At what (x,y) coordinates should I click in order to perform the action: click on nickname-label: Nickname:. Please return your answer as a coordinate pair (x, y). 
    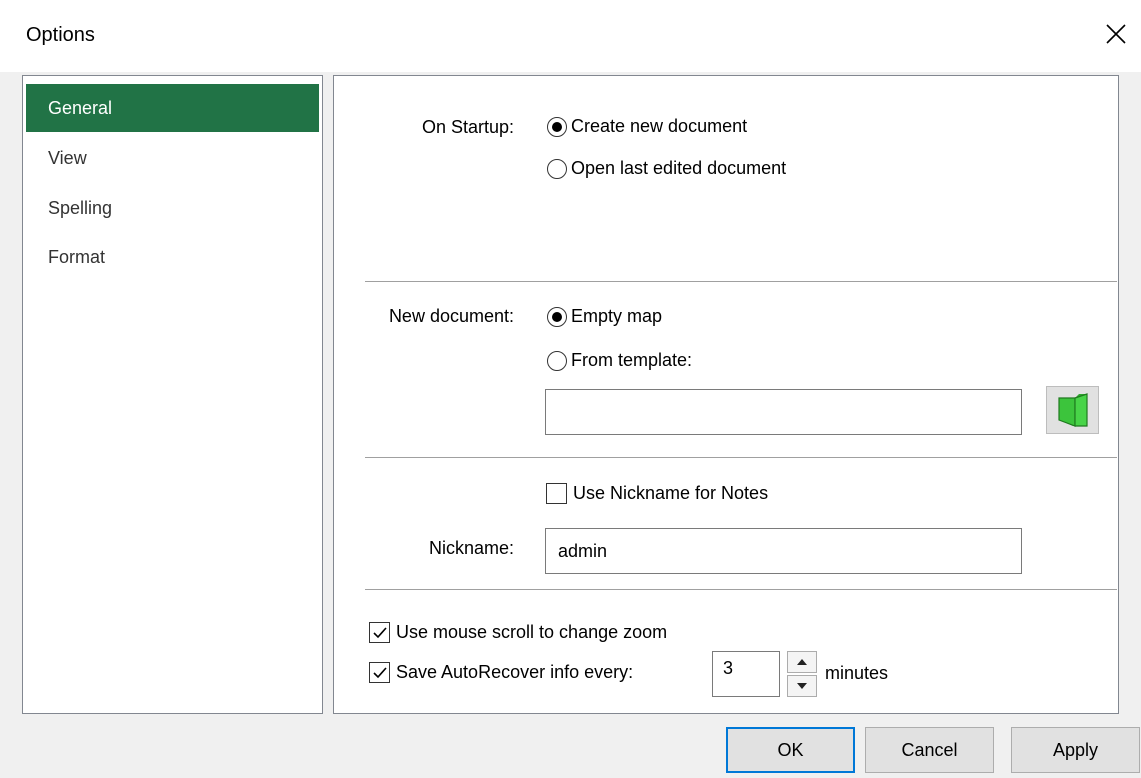
    Looking at the image, I should click on (471, 548).